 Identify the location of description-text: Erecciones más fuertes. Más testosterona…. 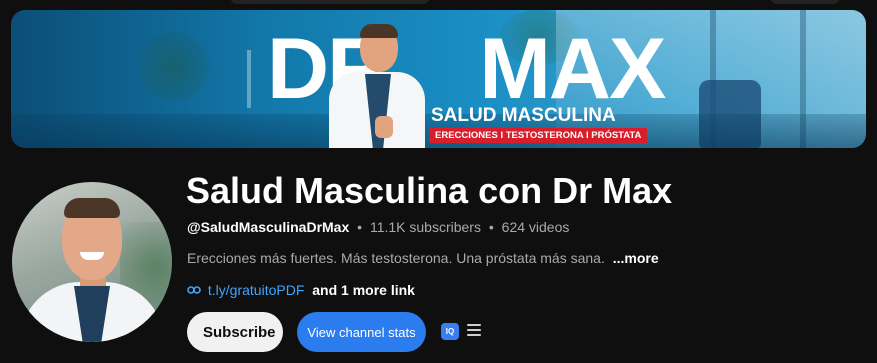
(396, 258).